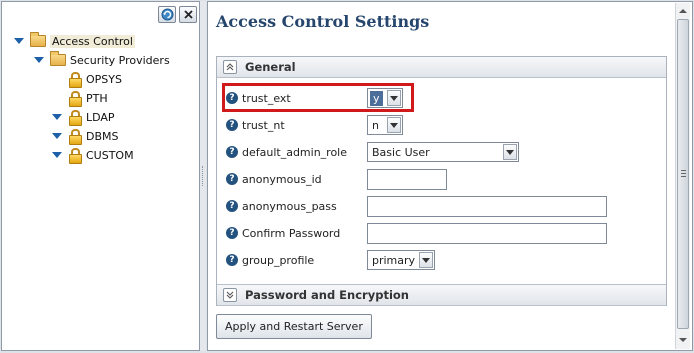  I want to click on scroll-down-icon, so click(683, 340).